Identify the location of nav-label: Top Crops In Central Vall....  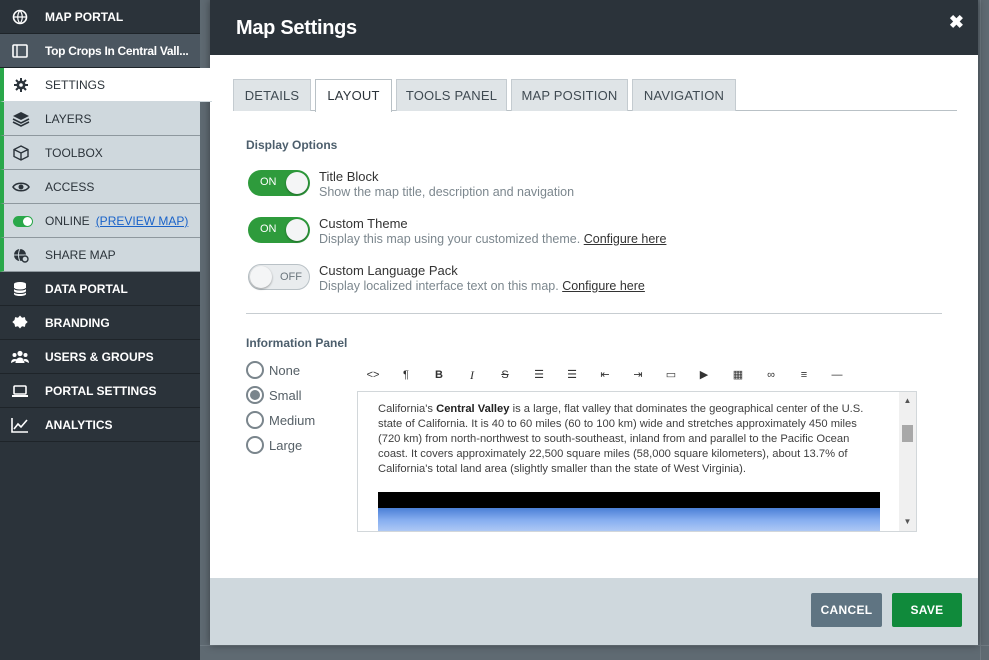
(117, 51).